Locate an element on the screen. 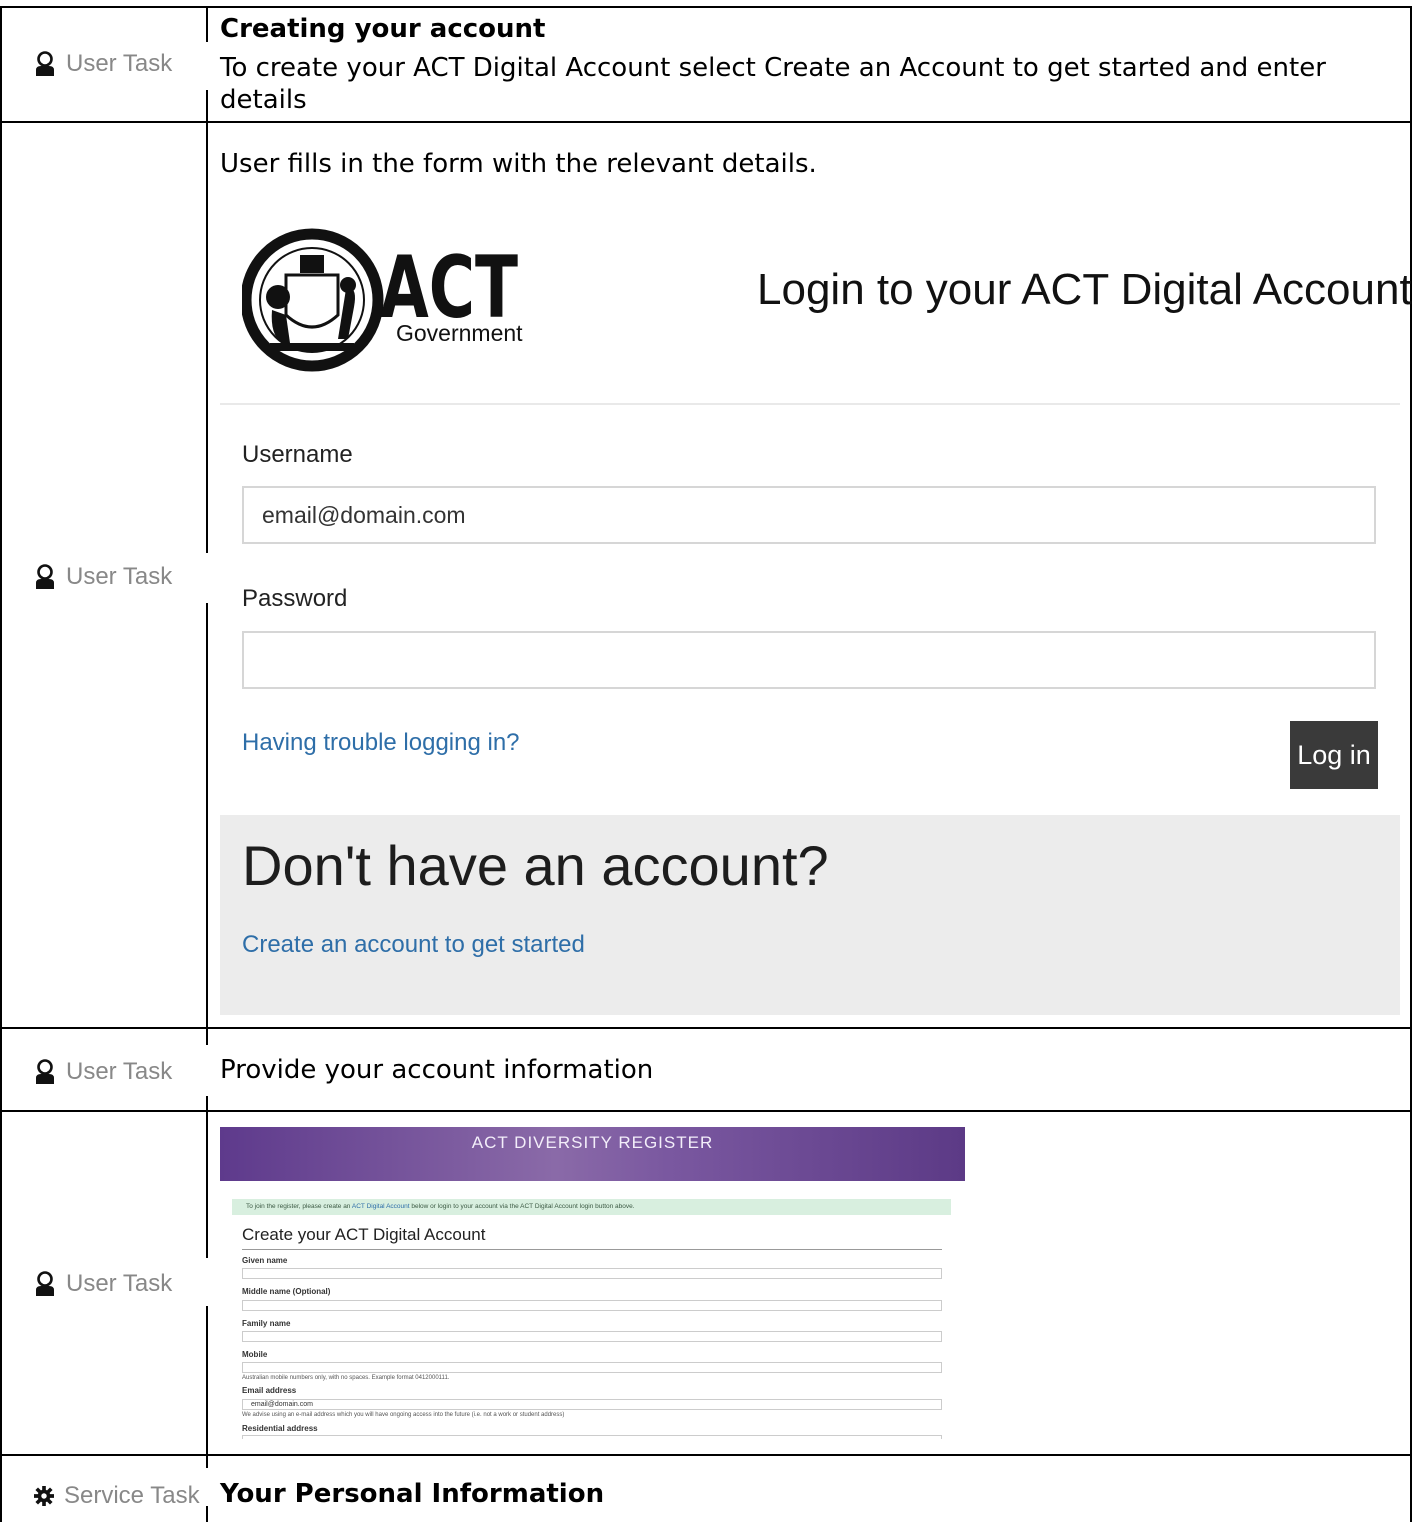 The width and height of the screenshot is (1412, 1522). family-name-label: Family name is located at coordinates (266, 1323).